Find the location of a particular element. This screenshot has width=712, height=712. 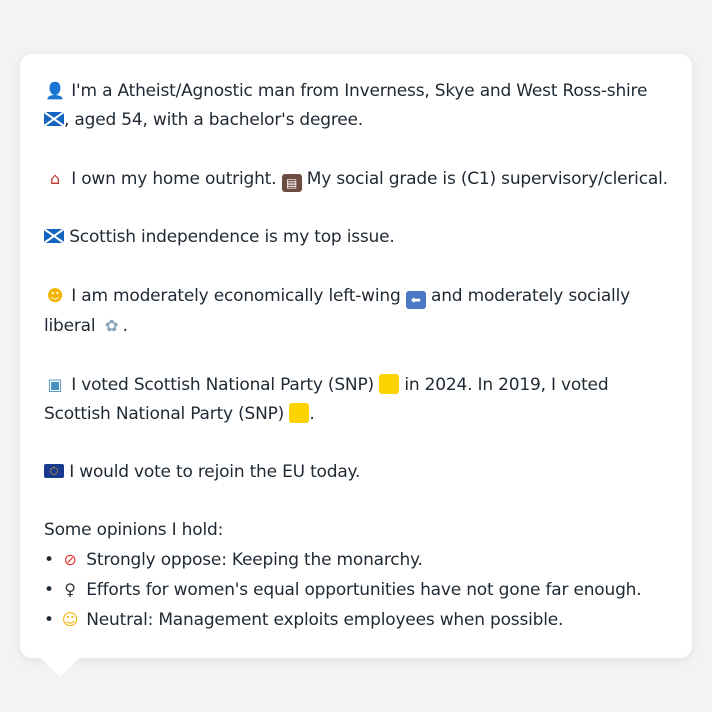

issue-paragraph: Scottish independence is my top issue. is located at coordinates (356, 237).